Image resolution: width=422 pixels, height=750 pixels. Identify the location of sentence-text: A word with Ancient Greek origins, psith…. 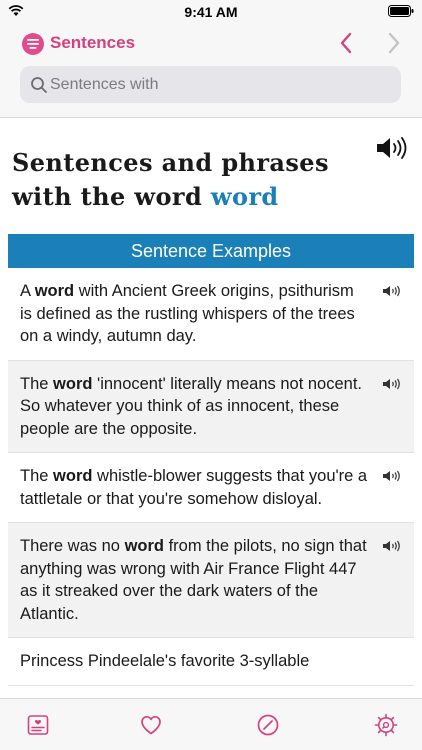
(187, 313).